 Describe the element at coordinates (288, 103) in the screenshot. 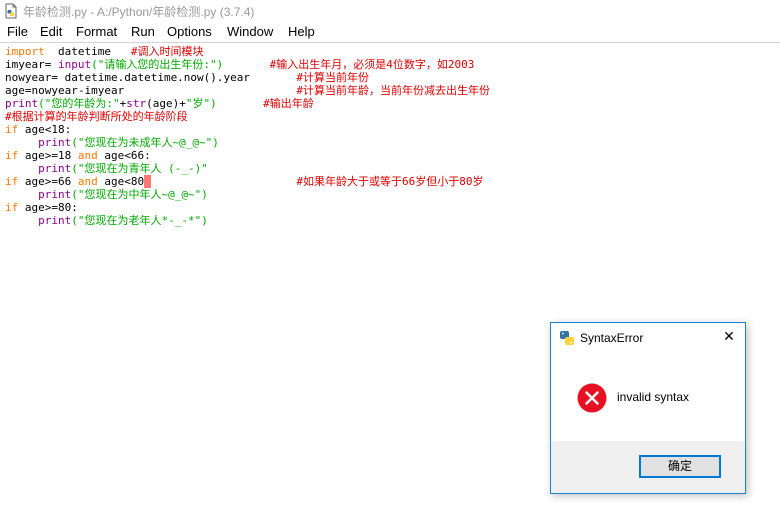

I see `code-token: #输出年龄` at that location.